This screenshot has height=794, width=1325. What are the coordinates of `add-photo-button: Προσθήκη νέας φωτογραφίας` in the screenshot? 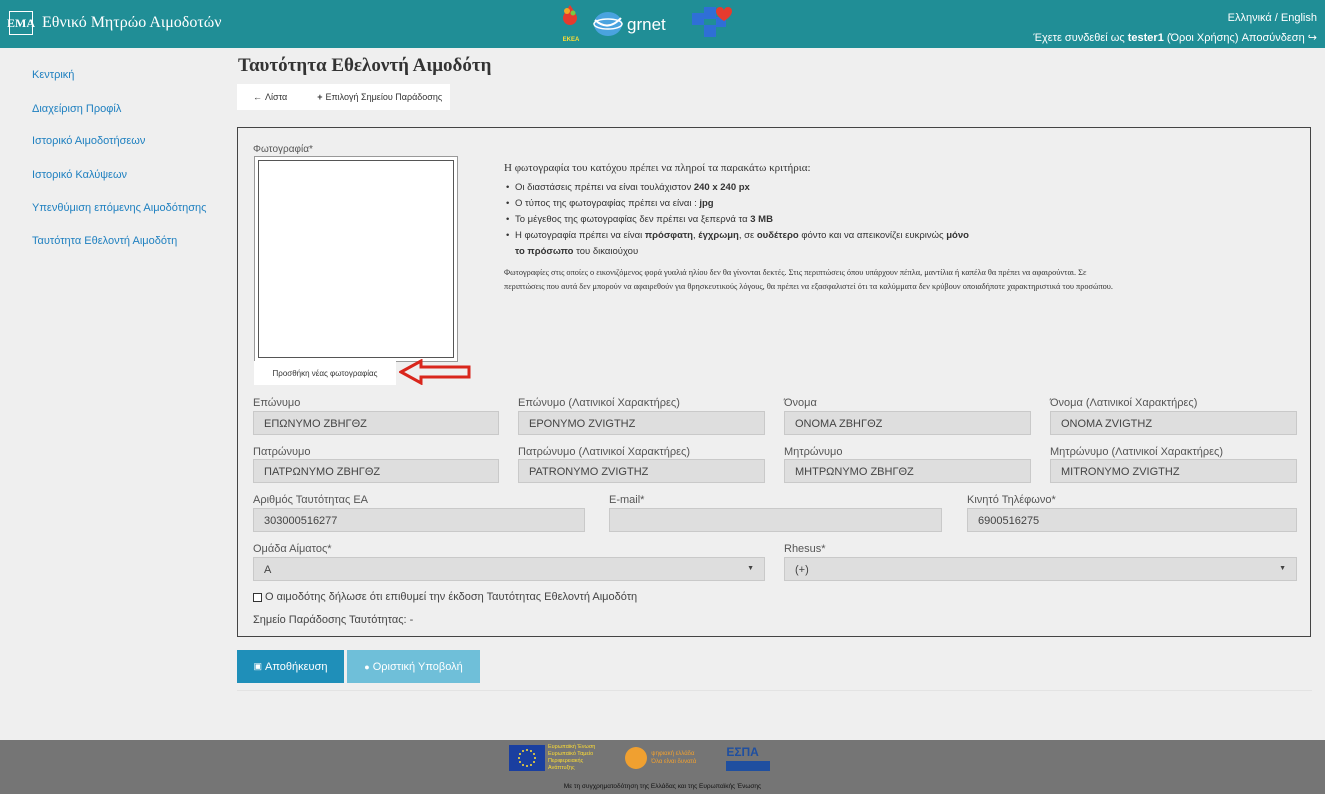 It's located at (325, 373).